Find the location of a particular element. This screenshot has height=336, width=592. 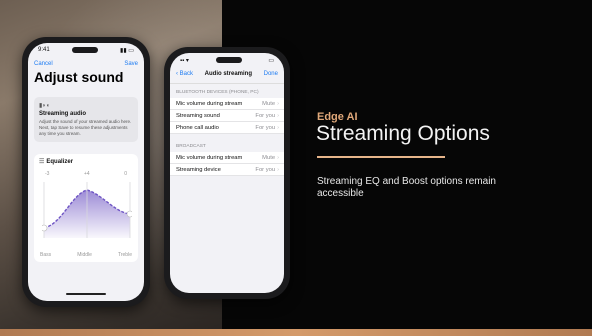

equalizer-header: ☰ Equalizer is located at coordinates (86, 161).